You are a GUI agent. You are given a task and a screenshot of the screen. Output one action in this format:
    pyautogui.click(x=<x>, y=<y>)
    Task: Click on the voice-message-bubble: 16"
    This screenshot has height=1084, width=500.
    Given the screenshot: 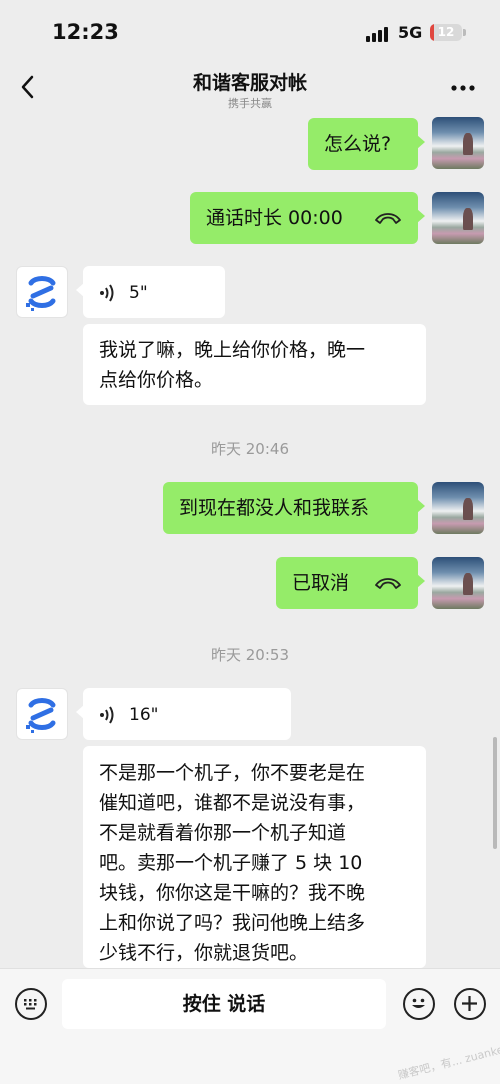 What is the action you would take?
    pyautogui.click(x=183, y=714)
    